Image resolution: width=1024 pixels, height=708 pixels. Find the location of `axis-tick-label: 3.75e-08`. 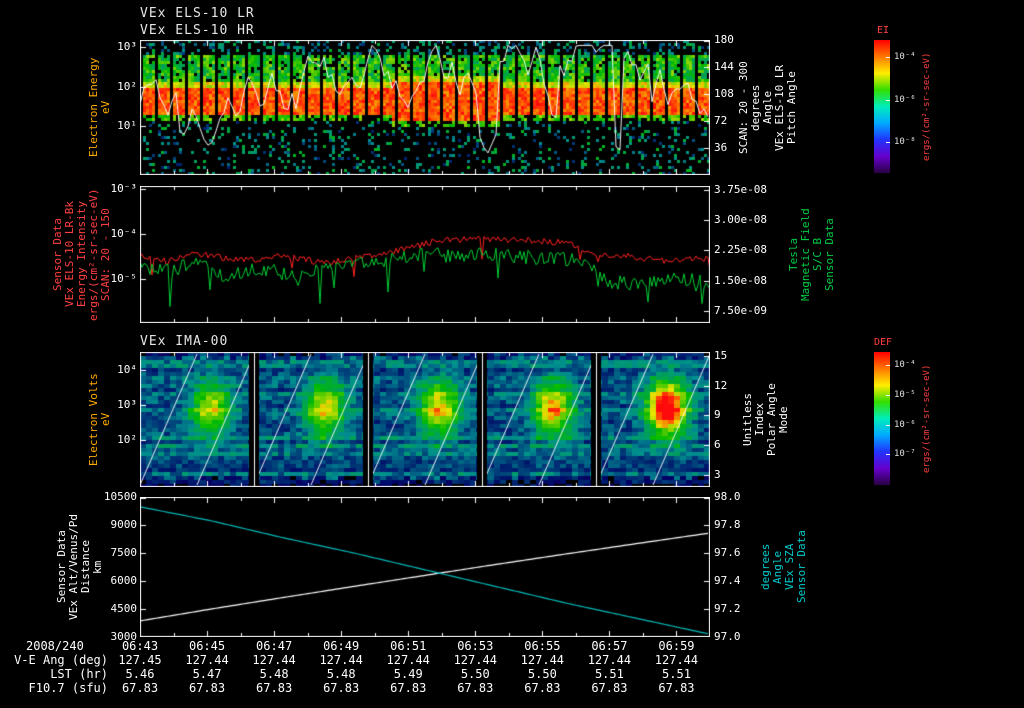

axis-tick-label: 3.75e-08 is located at coordinates (740, 190).